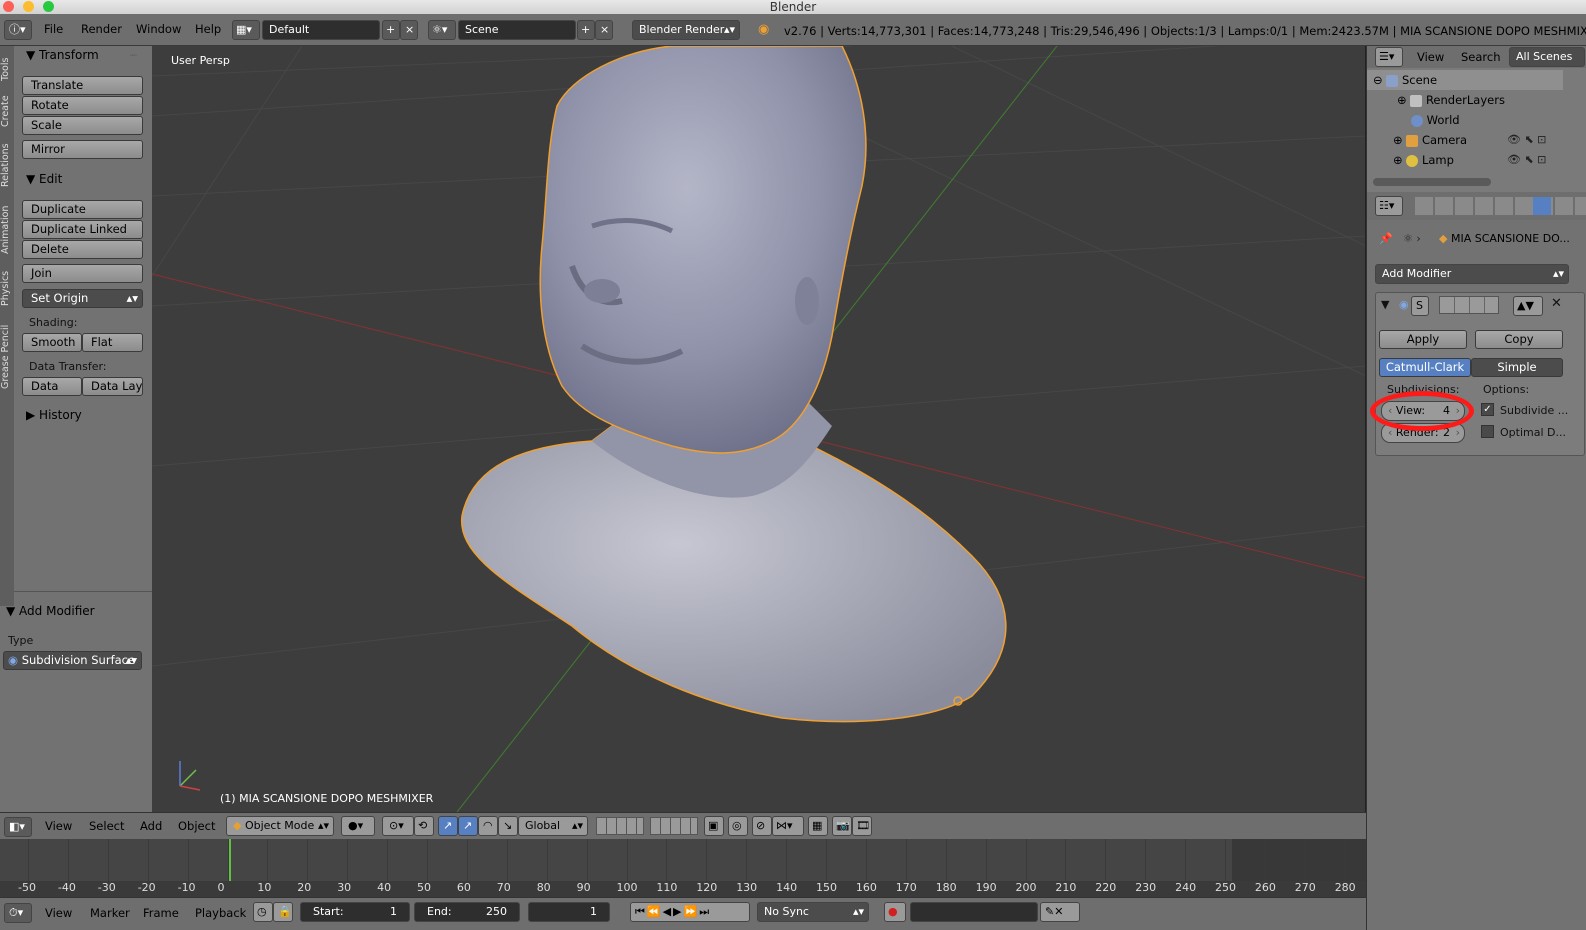 This screenshot has width=1586, height=930. Describe the element at coordinates (196, 826) in the screenshot. I see `menu-object: Object` at that location.